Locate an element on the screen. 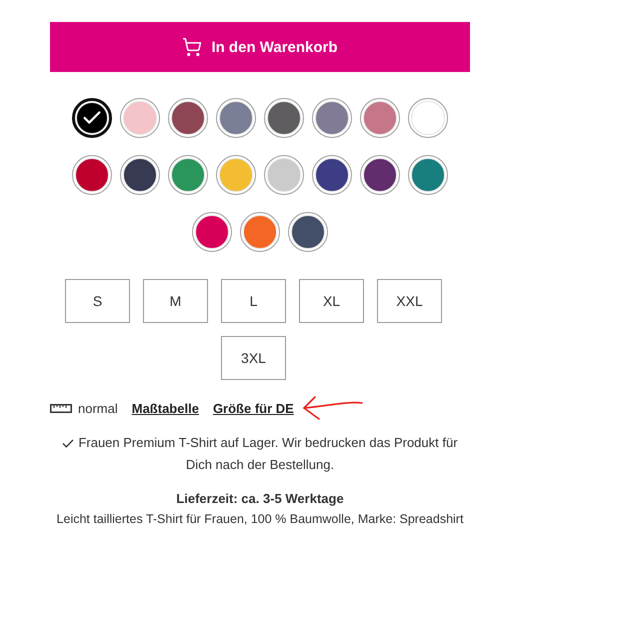 The height and width of the screenshot is (628, 630). size-info-link: Maßtabelle is located at coordinates (165, 408).